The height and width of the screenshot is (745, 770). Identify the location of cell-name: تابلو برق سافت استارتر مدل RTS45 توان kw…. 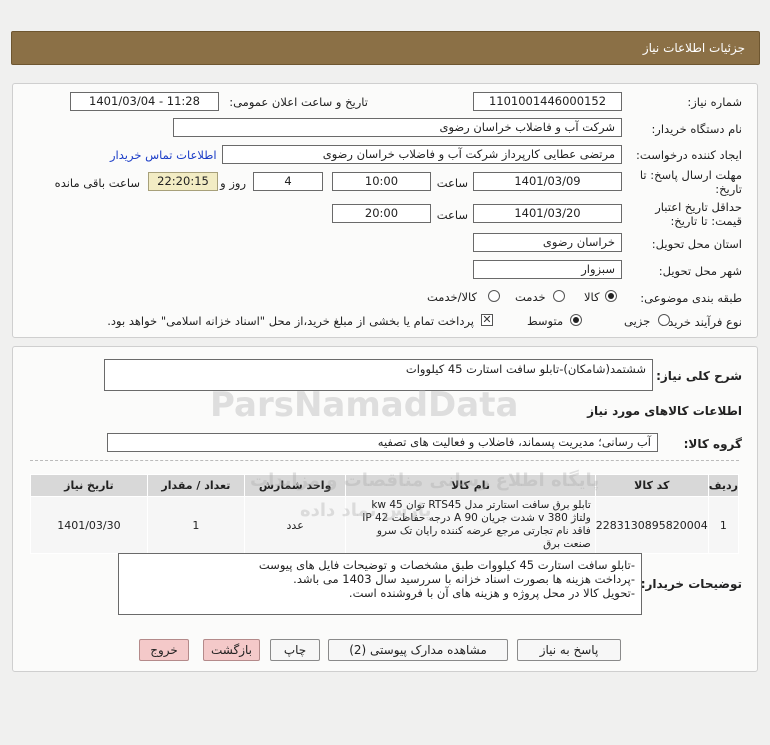
(470, 525).